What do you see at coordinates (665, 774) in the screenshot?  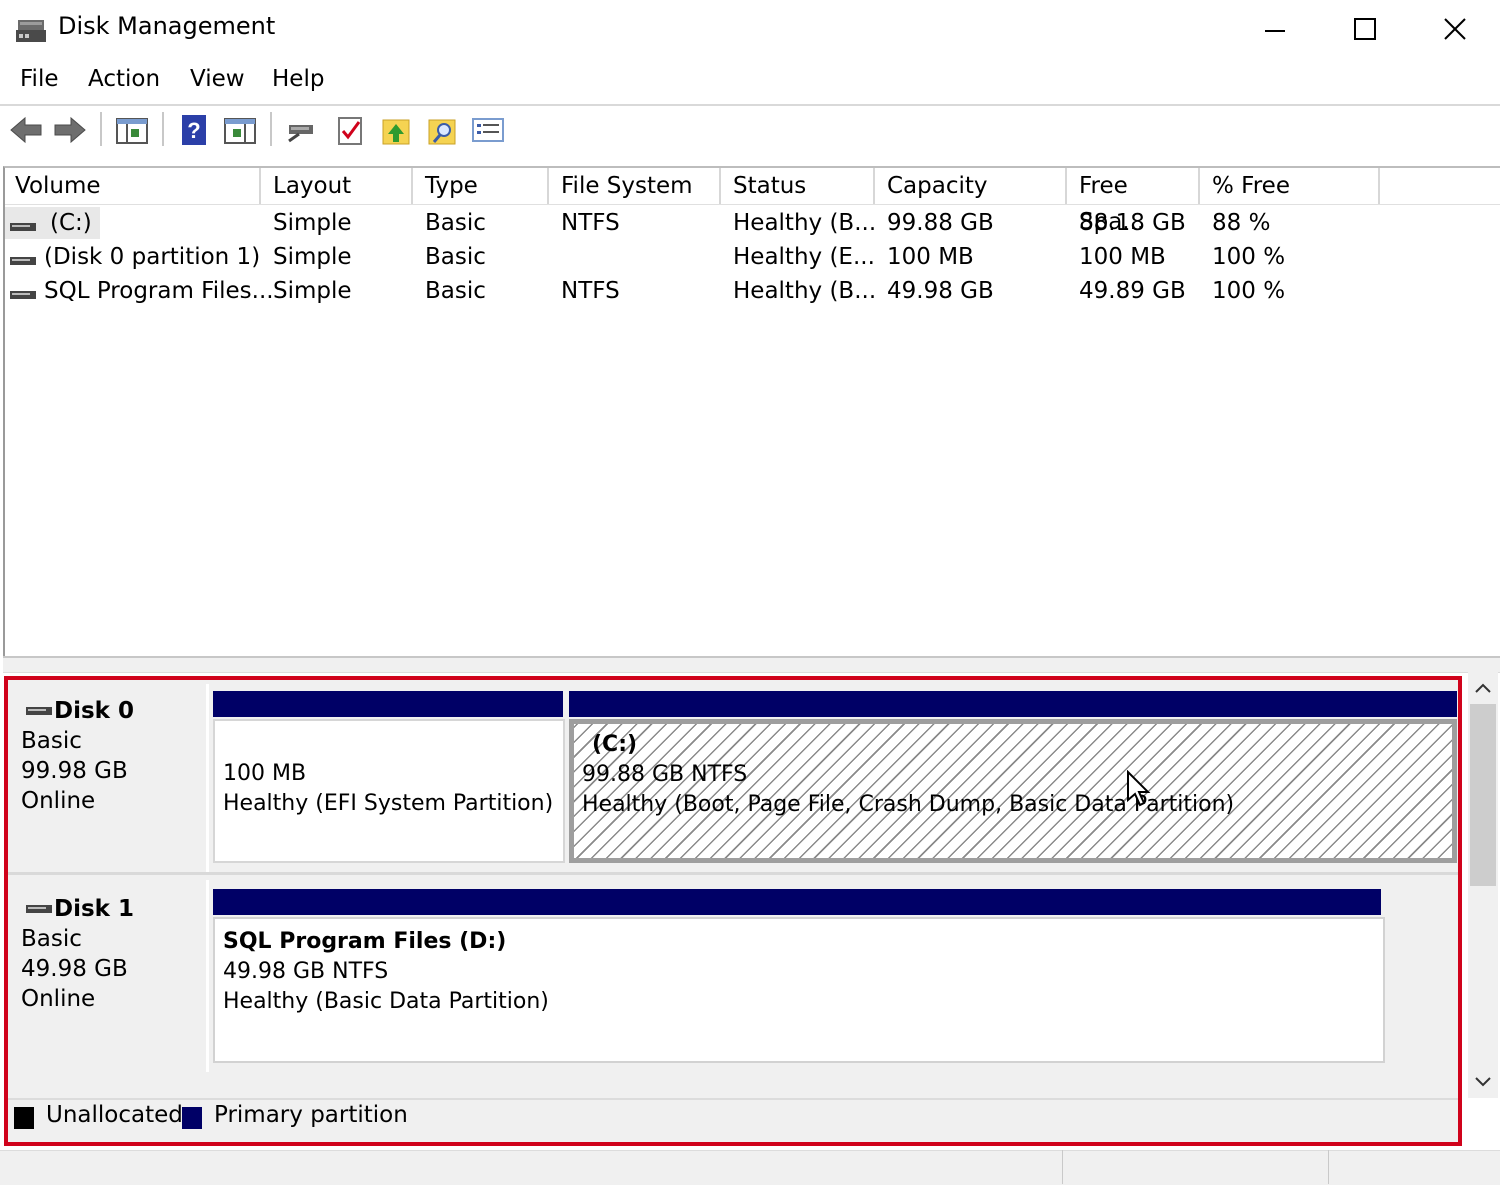 I see `partition-size: 99.88 GB NTFS` at bounding box center [665, 774].